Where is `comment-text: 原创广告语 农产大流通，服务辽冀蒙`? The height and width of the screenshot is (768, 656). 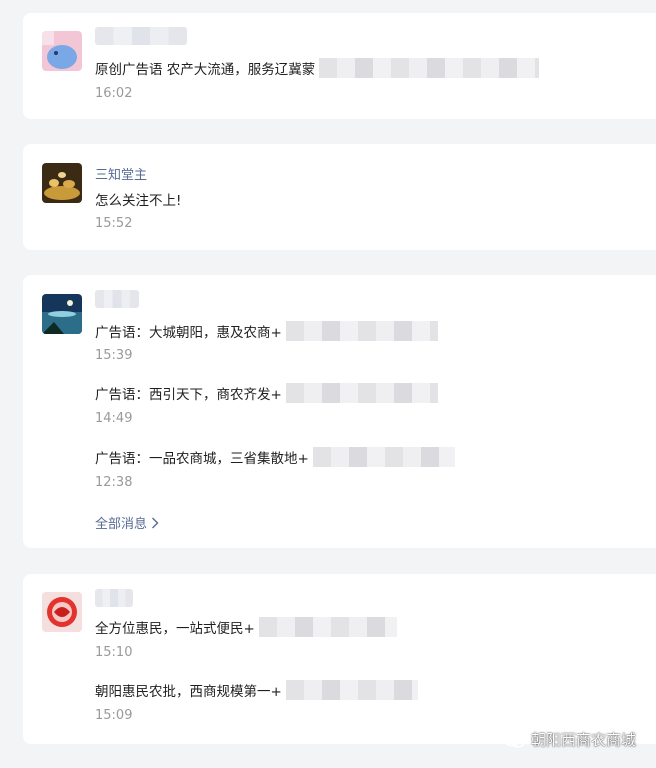 comment-text: 原创广告语 农产大流通，服务辽冀蒙 is located at coordinates (317, 68).